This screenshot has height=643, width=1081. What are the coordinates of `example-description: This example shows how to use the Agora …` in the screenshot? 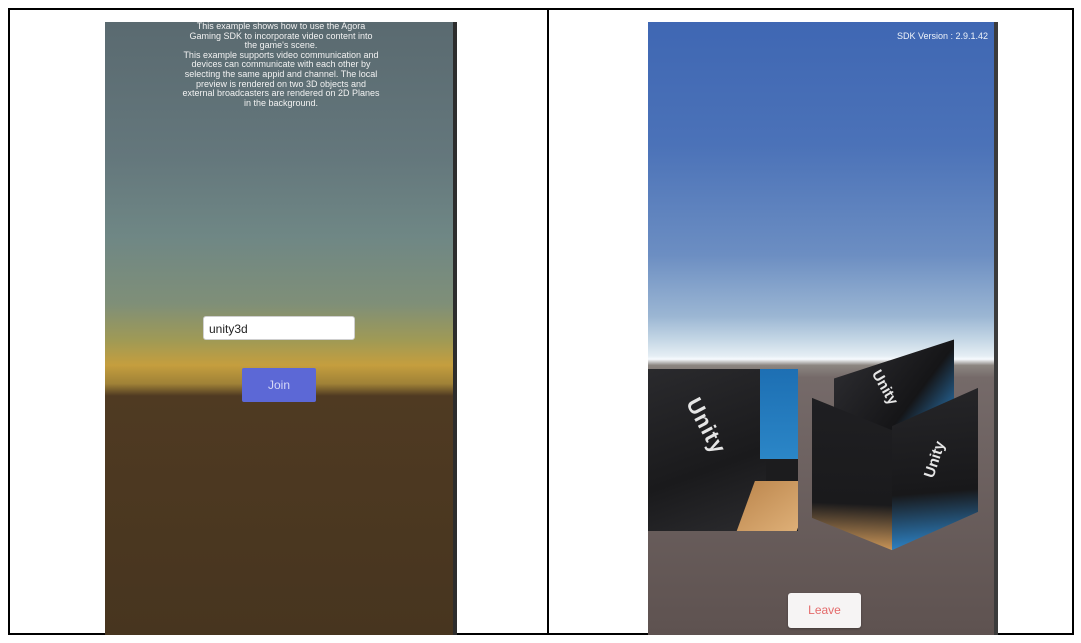 It's located at (281, 65).